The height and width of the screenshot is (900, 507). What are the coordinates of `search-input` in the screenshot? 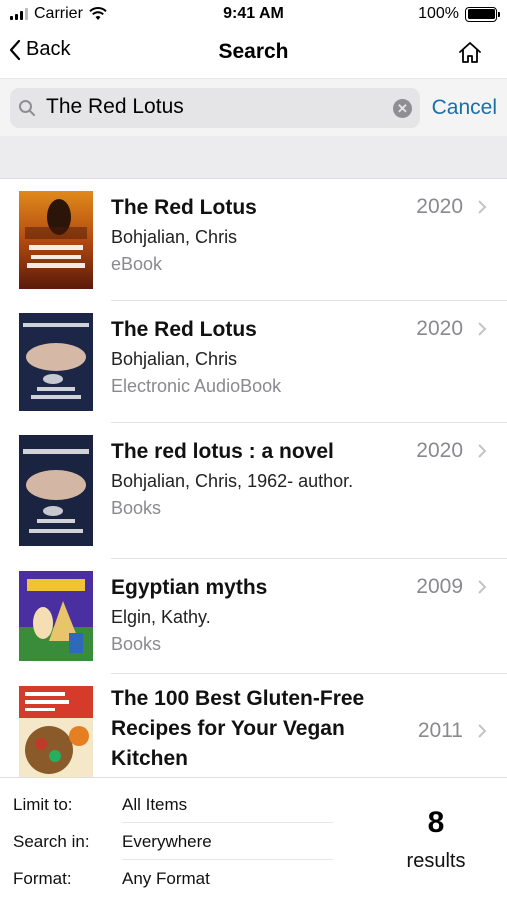 It's located at (216, 107).